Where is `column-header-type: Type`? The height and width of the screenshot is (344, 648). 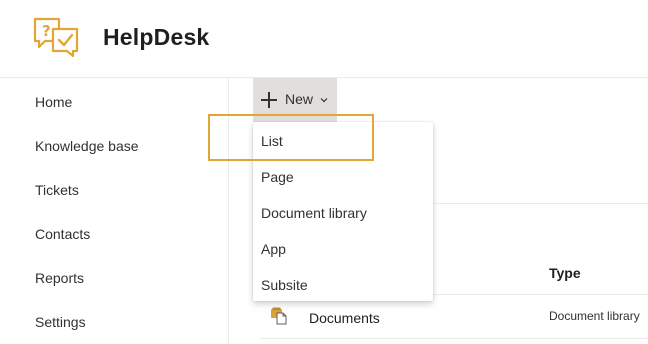
column-header-type: Type is located at coordinates (565, 273).